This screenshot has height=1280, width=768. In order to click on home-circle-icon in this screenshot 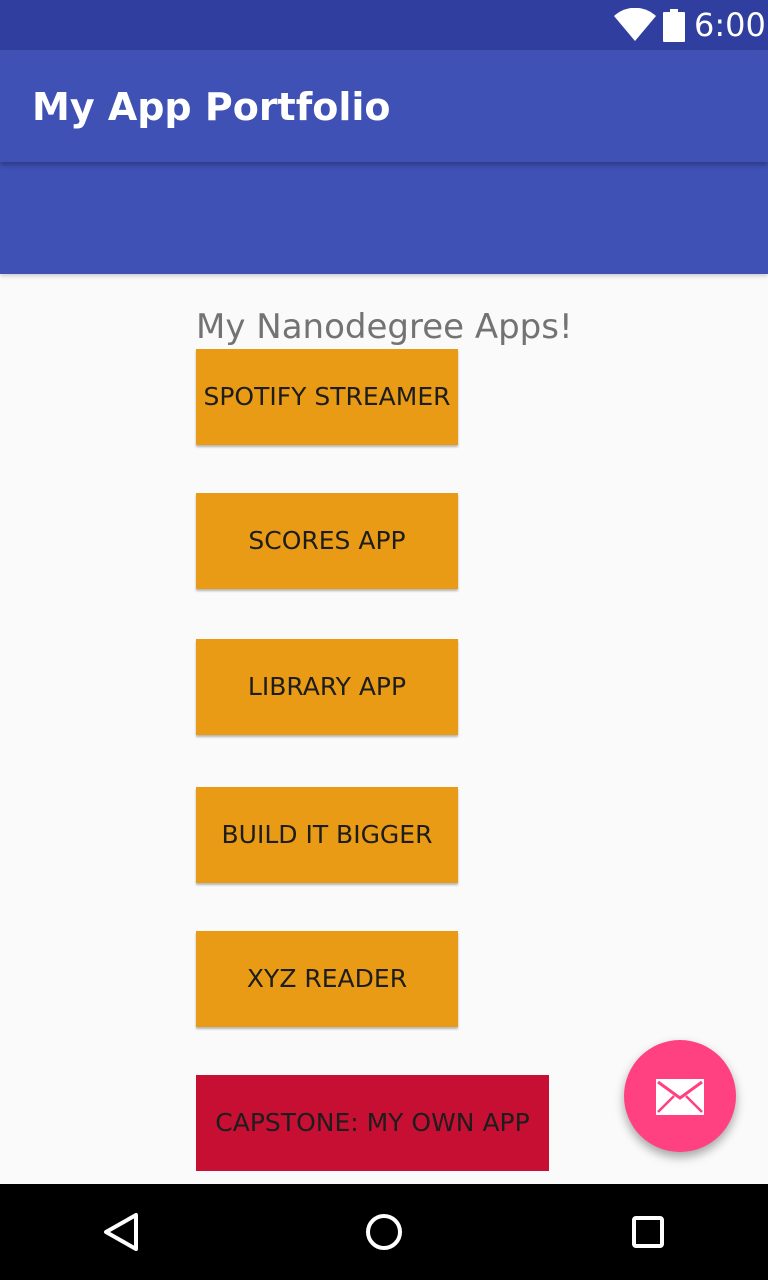, I will do `click(384, 1232)`.